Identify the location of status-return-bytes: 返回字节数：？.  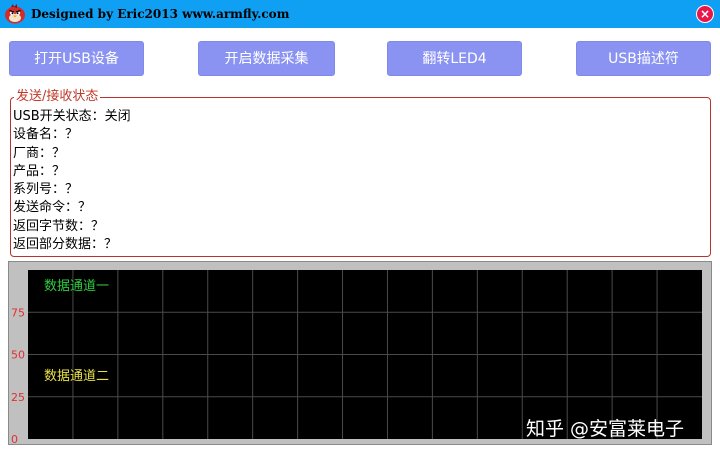
(59, 226).